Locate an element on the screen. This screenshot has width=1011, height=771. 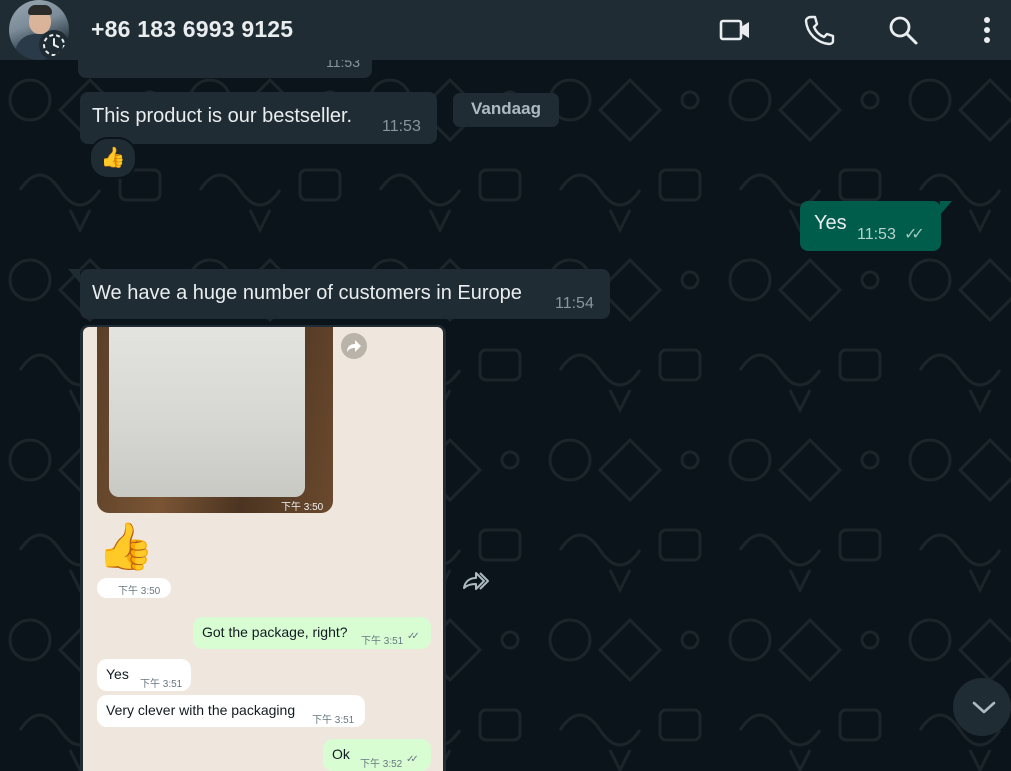
message-incoming: This product is our bestseller. 11:53 is located at coordinates (258, 118).